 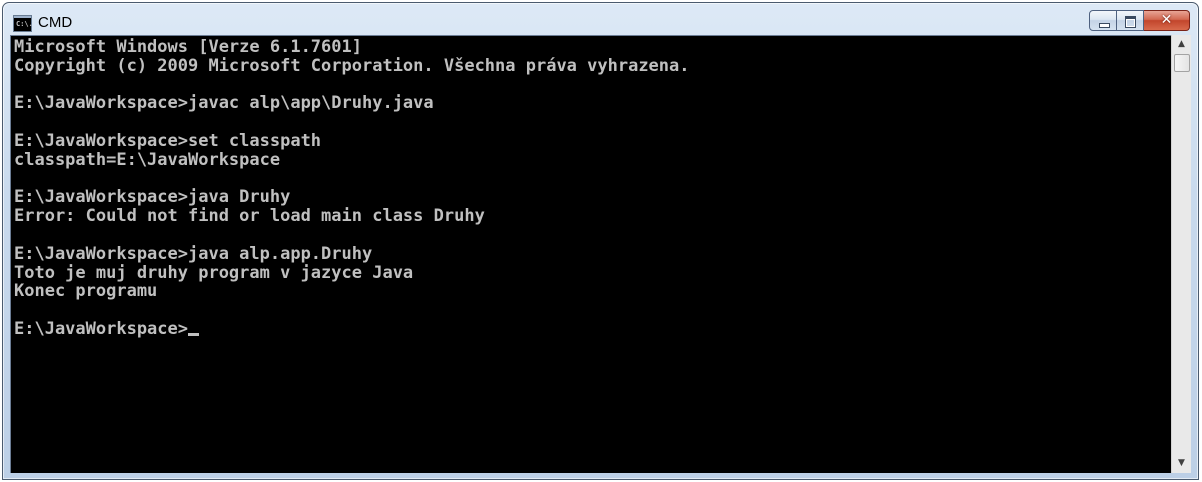 What do you see at coordinates (214, 272) in the screenshot?
I see `console-line: Toto je muj druhy program v jazyce Java` at bounding box center [214, 272].